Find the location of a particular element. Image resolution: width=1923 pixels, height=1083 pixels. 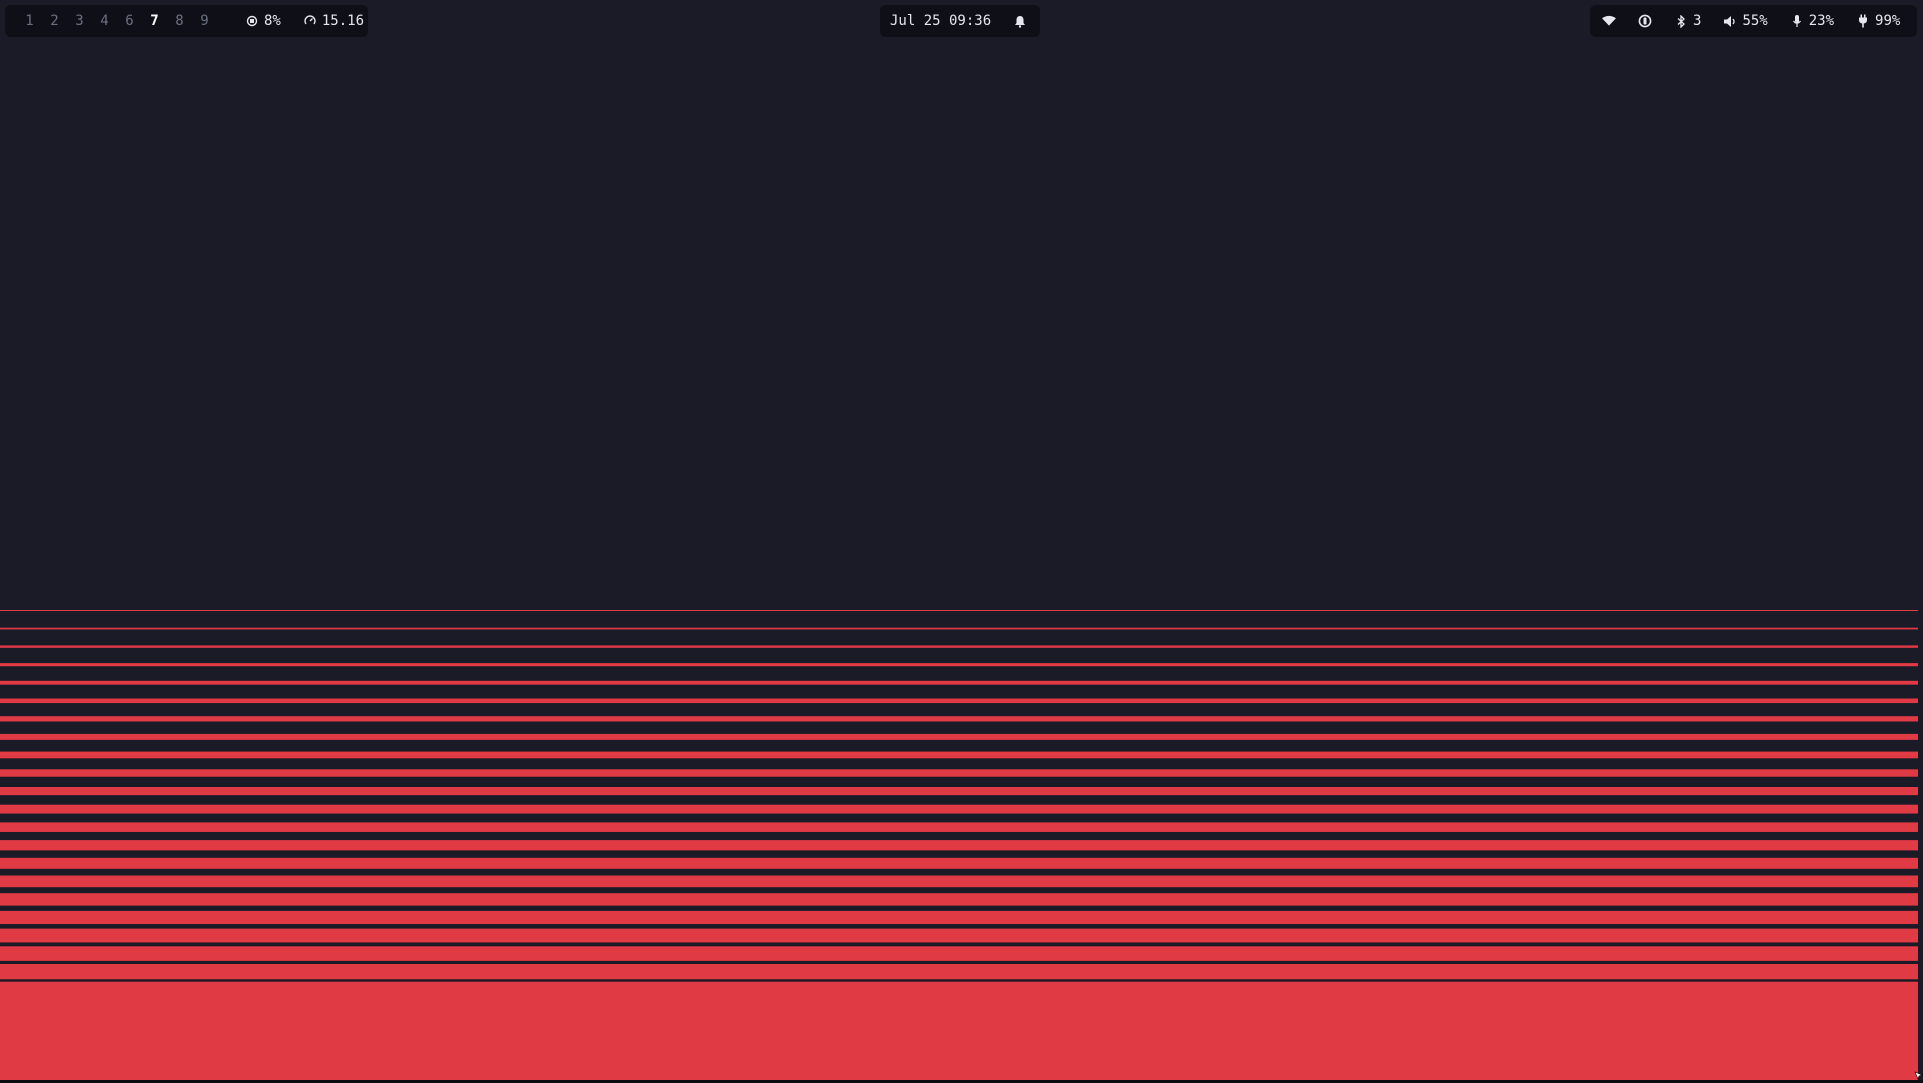

battery-value: 99% is located at coordinates (1888, 21).